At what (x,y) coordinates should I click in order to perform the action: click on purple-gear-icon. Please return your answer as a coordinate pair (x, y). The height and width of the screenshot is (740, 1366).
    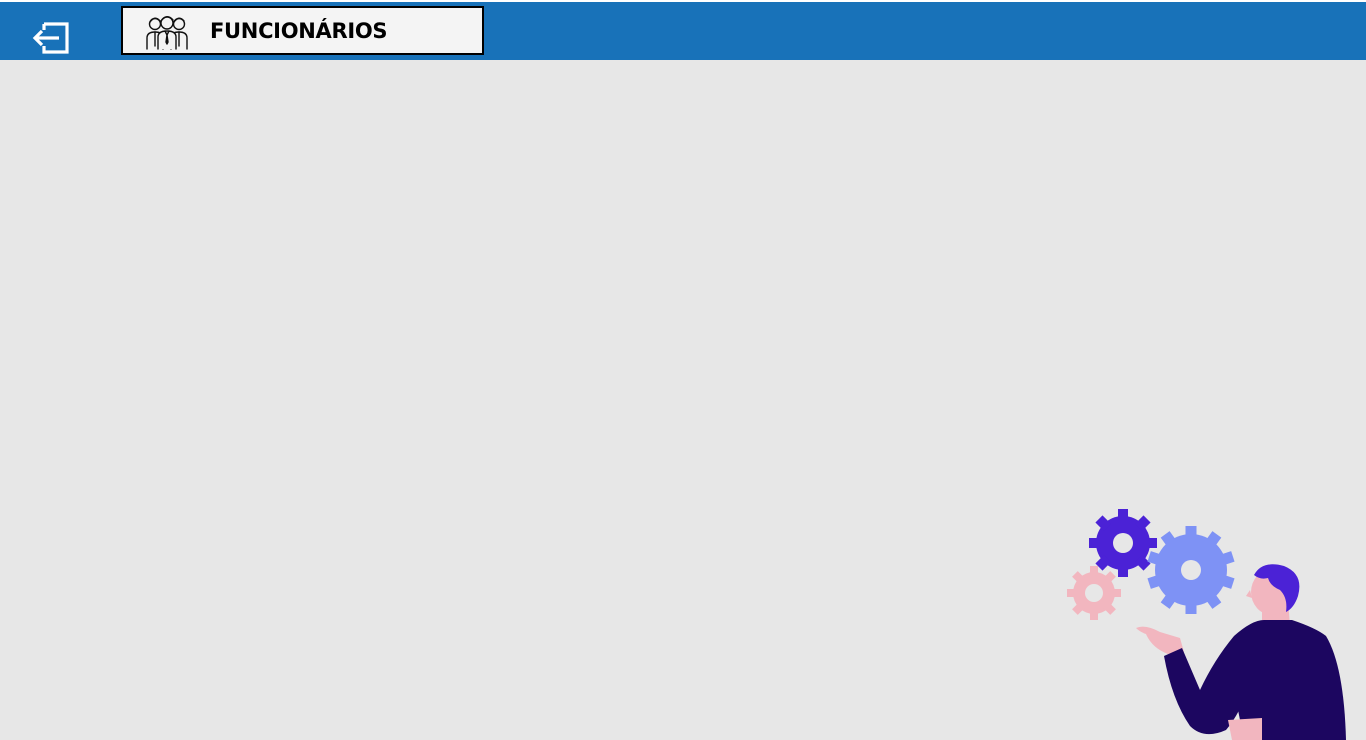
    Looking at the image, I should click on (1123, 543).